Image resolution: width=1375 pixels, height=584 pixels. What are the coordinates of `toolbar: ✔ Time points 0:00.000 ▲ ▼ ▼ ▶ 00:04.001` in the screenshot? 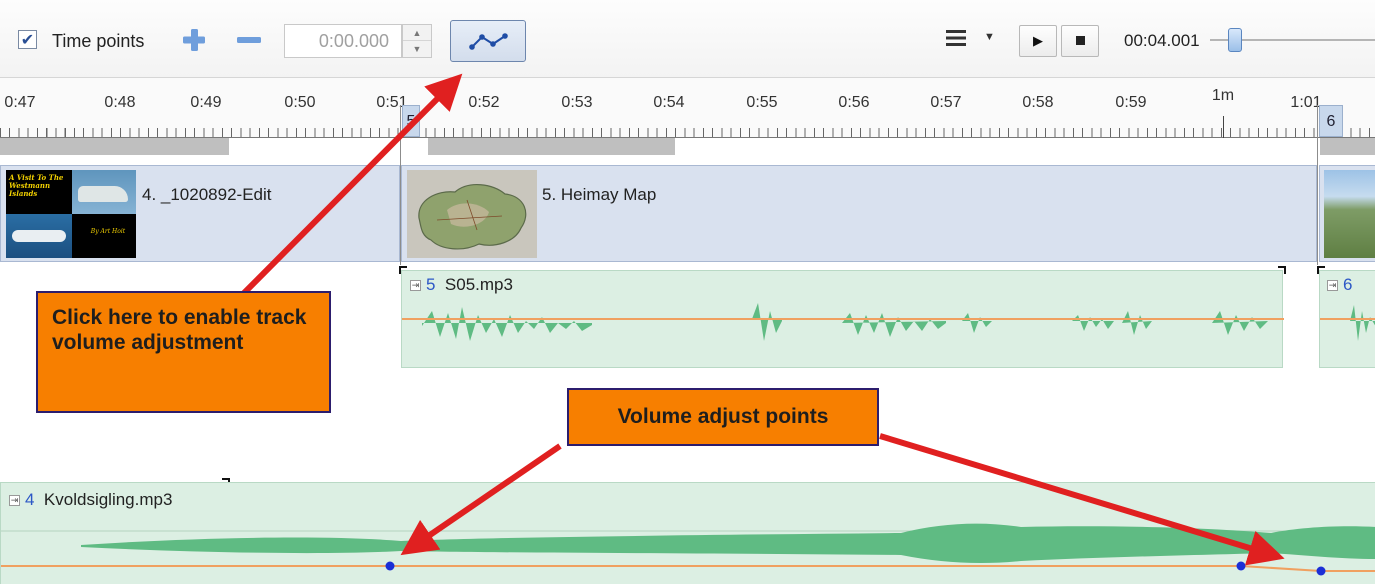 It's located at (687, 39).